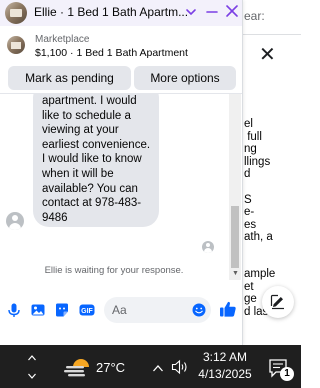 The image size is (320, 388). Describe the element at coordinates (272, 34) in the screenshot. I see `background-divider` at that location.